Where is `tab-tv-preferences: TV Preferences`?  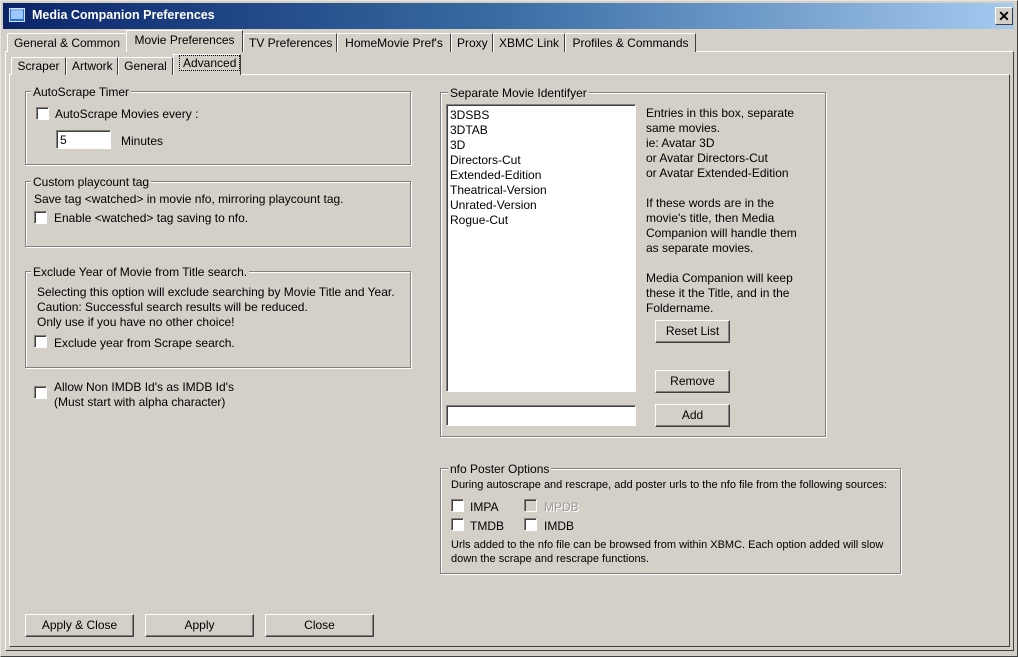 tab-tv-preferences: TV Preferences is located at coordinates (290, 42).